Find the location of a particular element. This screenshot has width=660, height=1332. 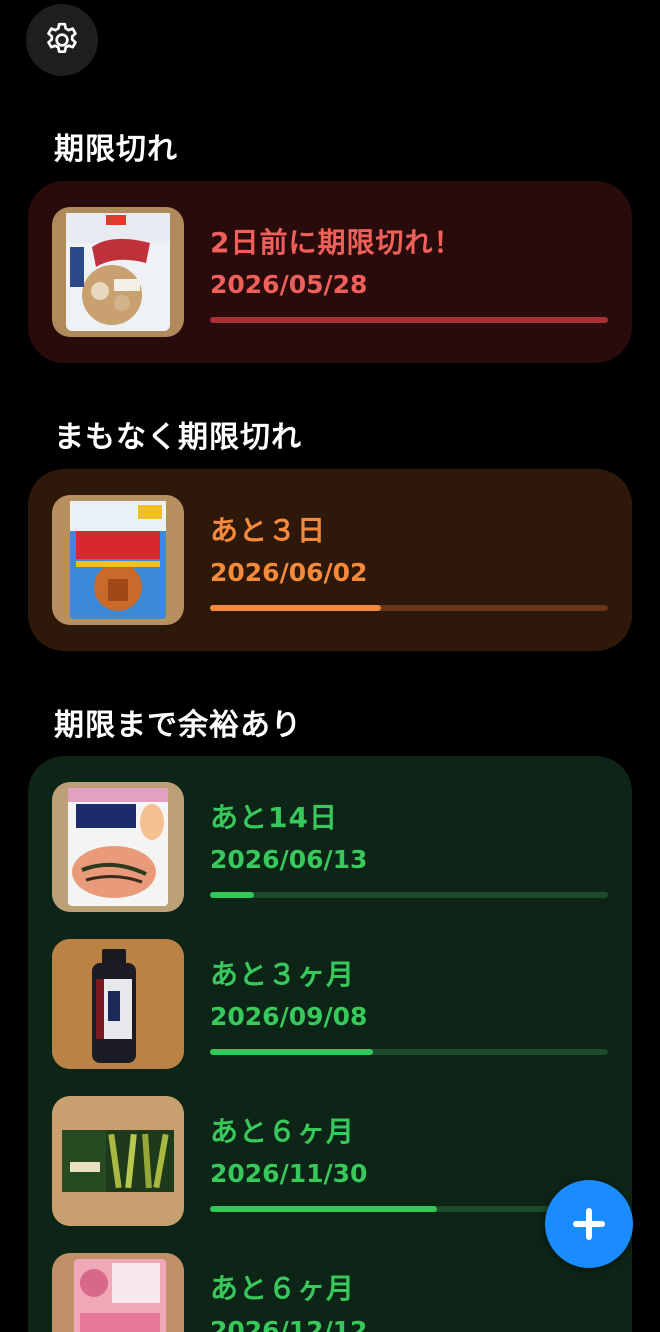

plus-icon is located at coordinates (589, 1224).